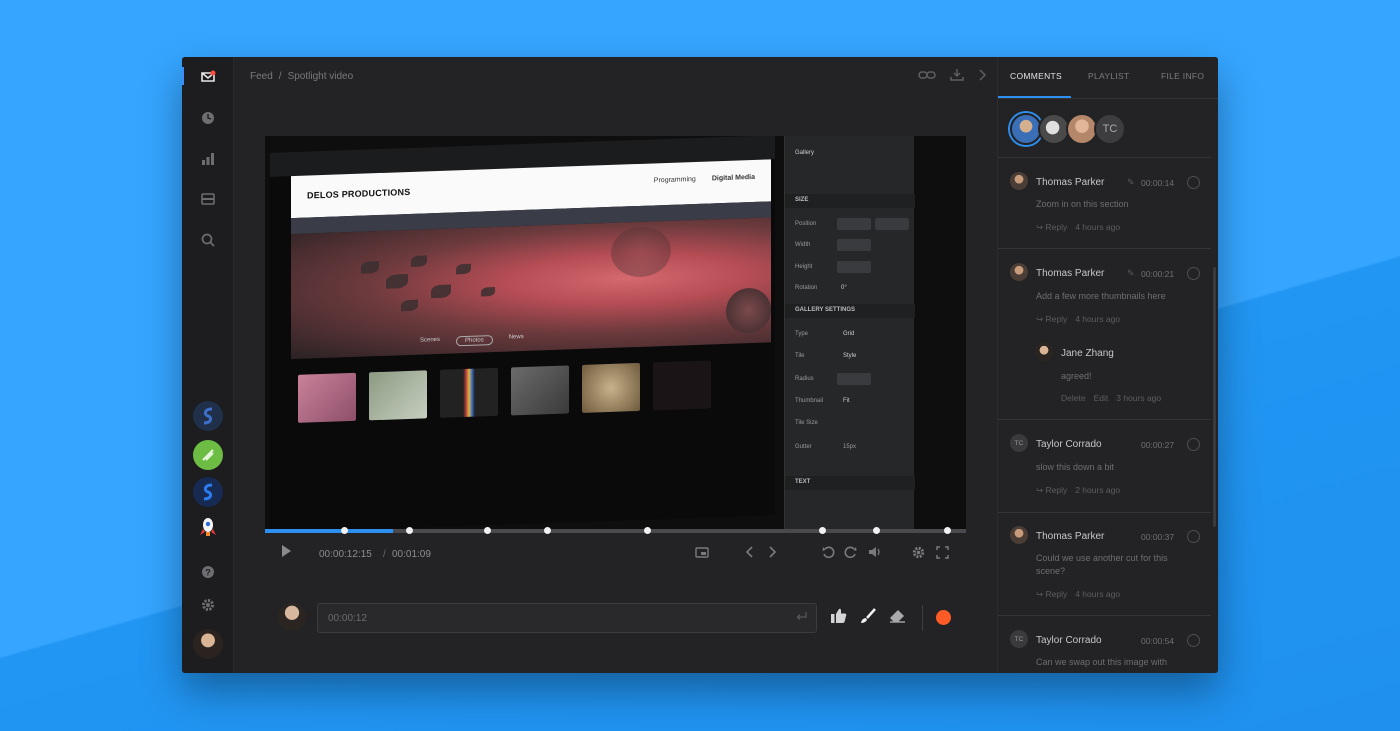 Image resolution: width=1400 pixels, height=731 pixels. I want to click on comment-text: Can we swap out this image with, so click(1102, 662).